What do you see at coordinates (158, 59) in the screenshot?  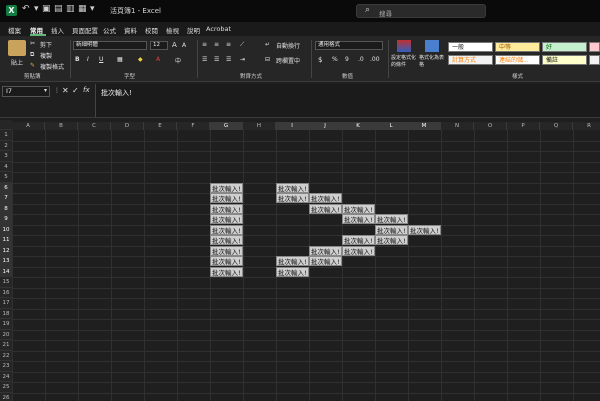 I see `font-color-icon: A` at bounding box center [158, 59].